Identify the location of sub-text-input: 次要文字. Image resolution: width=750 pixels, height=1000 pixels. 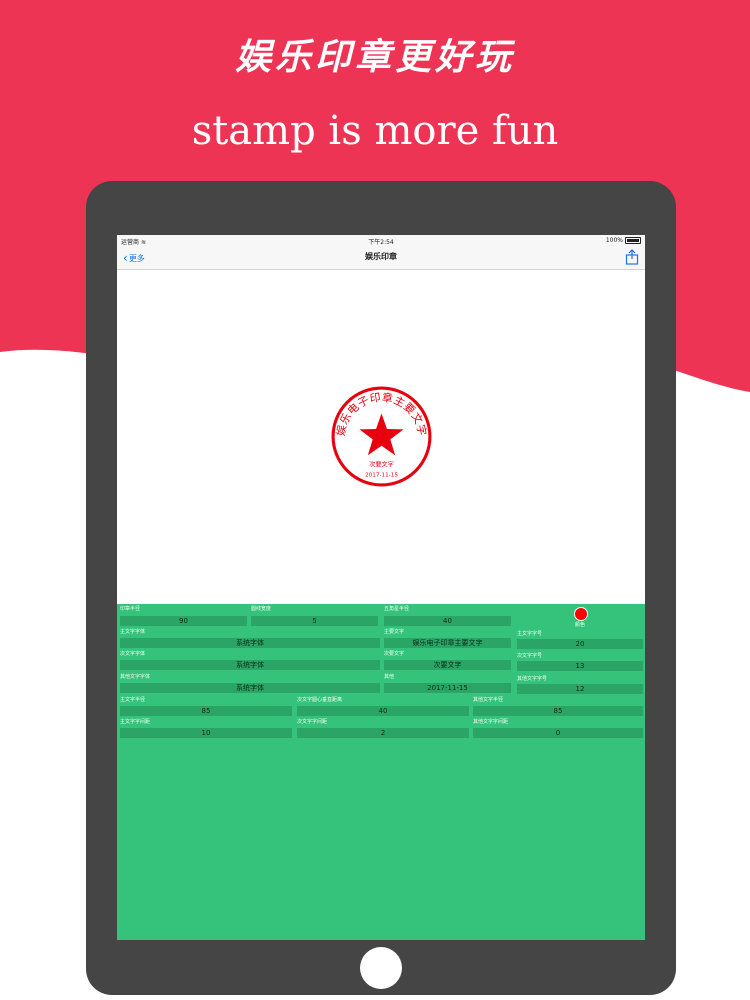
(447, 665).